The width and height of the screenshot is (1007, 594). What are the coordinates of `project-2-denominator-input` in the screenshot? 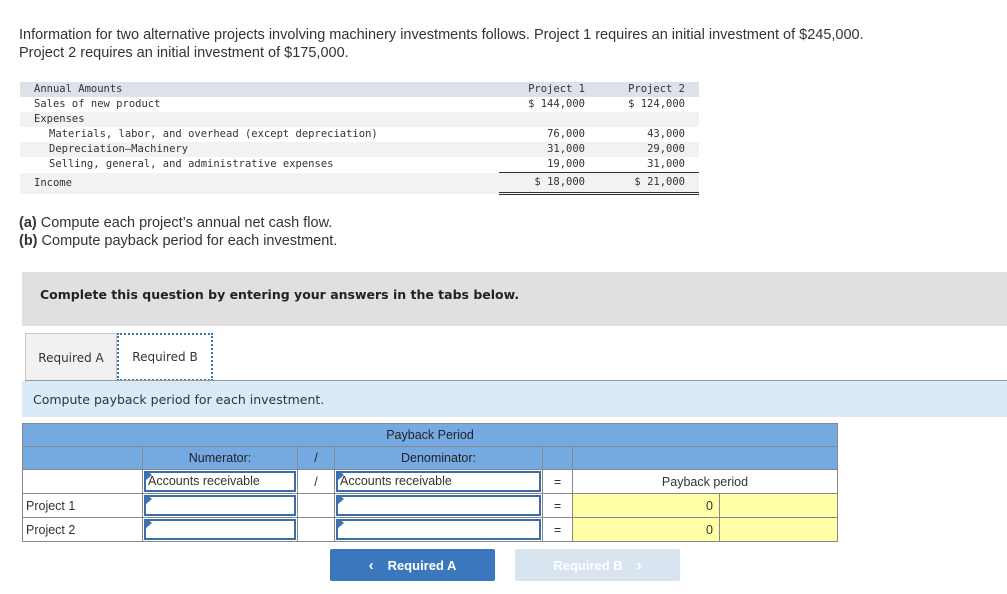 It's located at (438, 529).